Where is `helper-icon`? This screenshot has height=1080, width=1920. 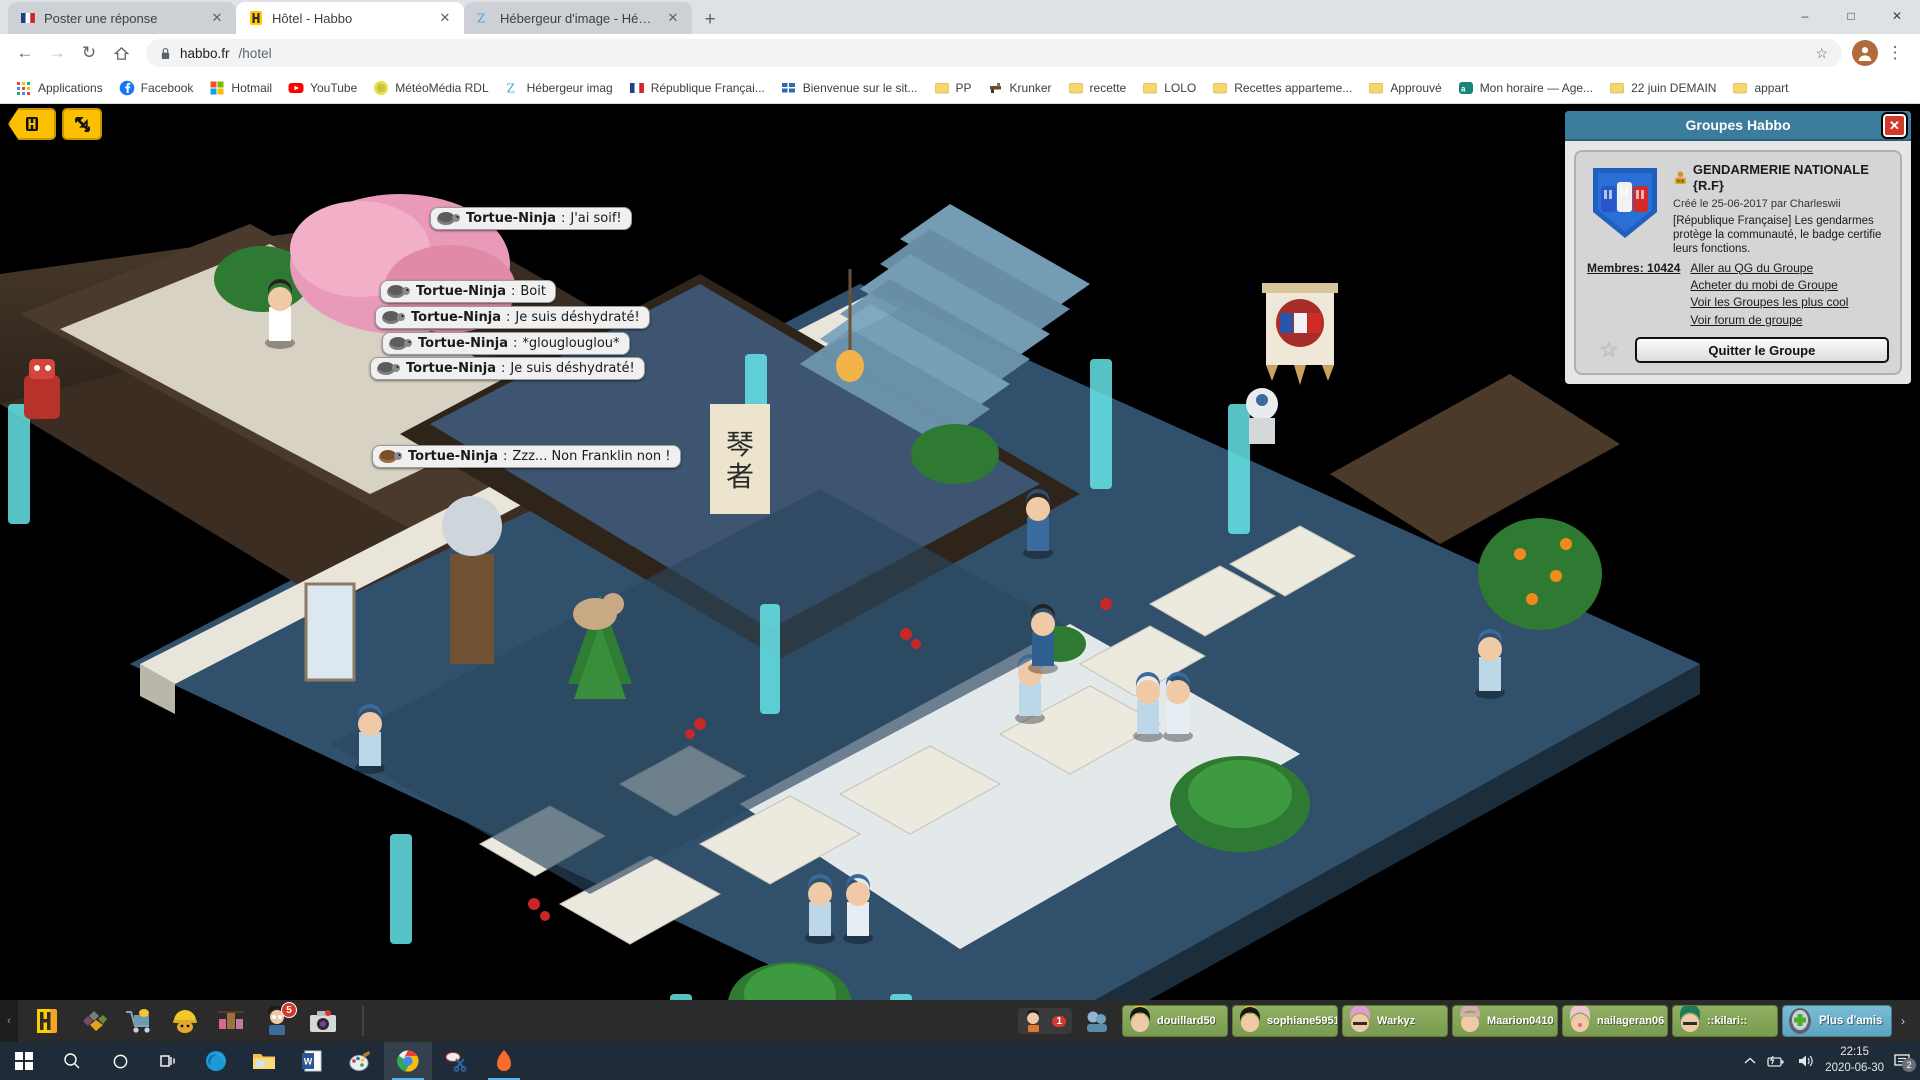 helper-icon is located at coordinates (185, 1021).